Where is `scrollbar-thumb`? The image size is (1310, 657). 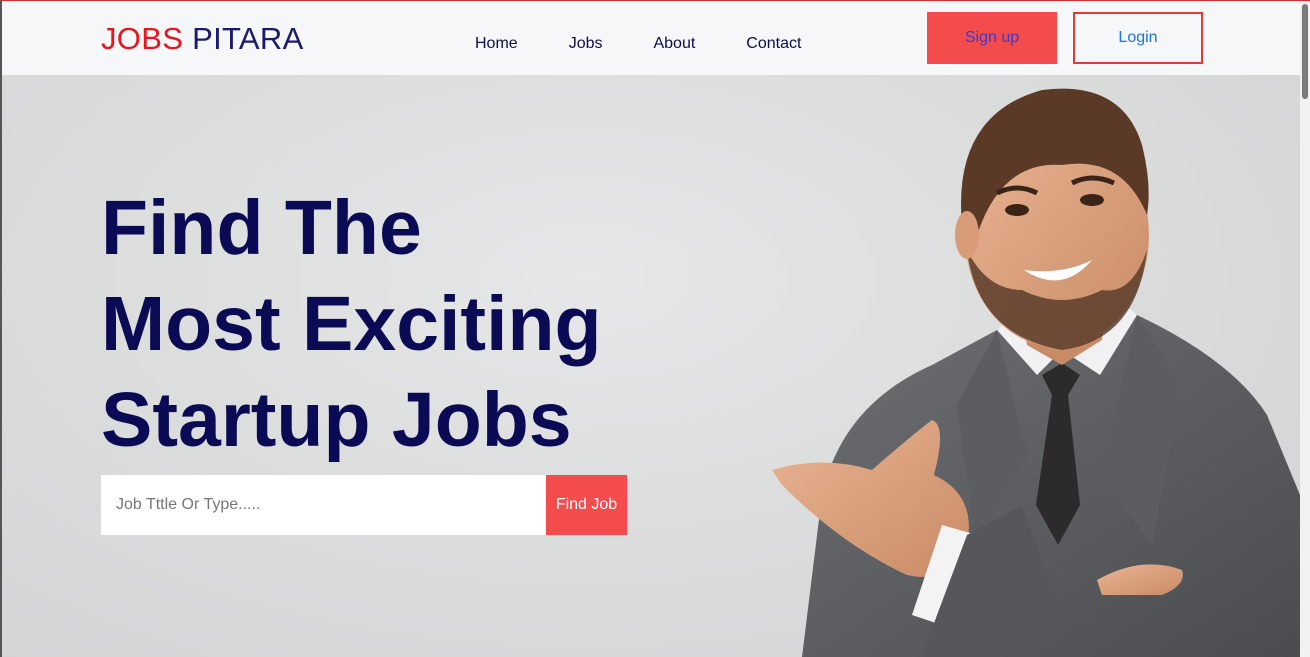 scrollbar-thumb is located at coordinates (1305, 51).